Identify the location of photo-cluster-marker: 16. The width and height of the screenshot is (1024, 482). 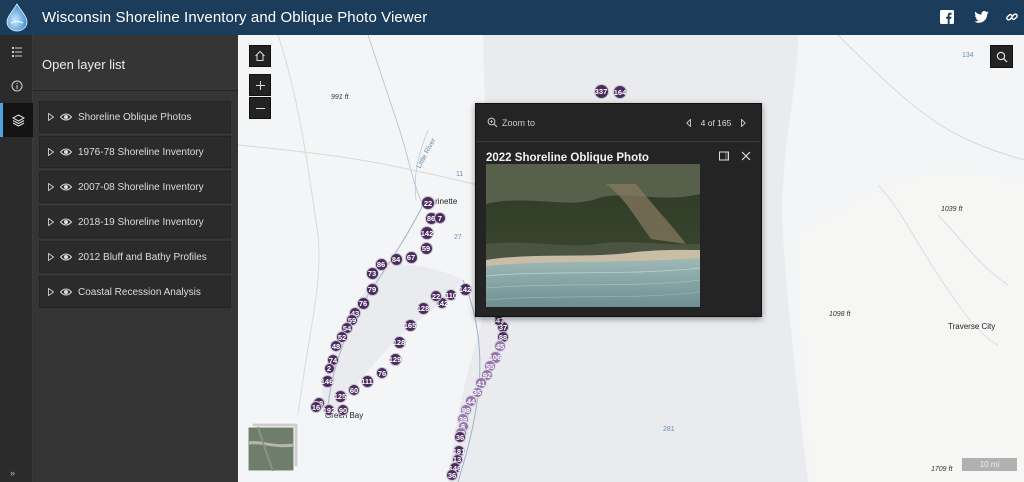
(316, 407).